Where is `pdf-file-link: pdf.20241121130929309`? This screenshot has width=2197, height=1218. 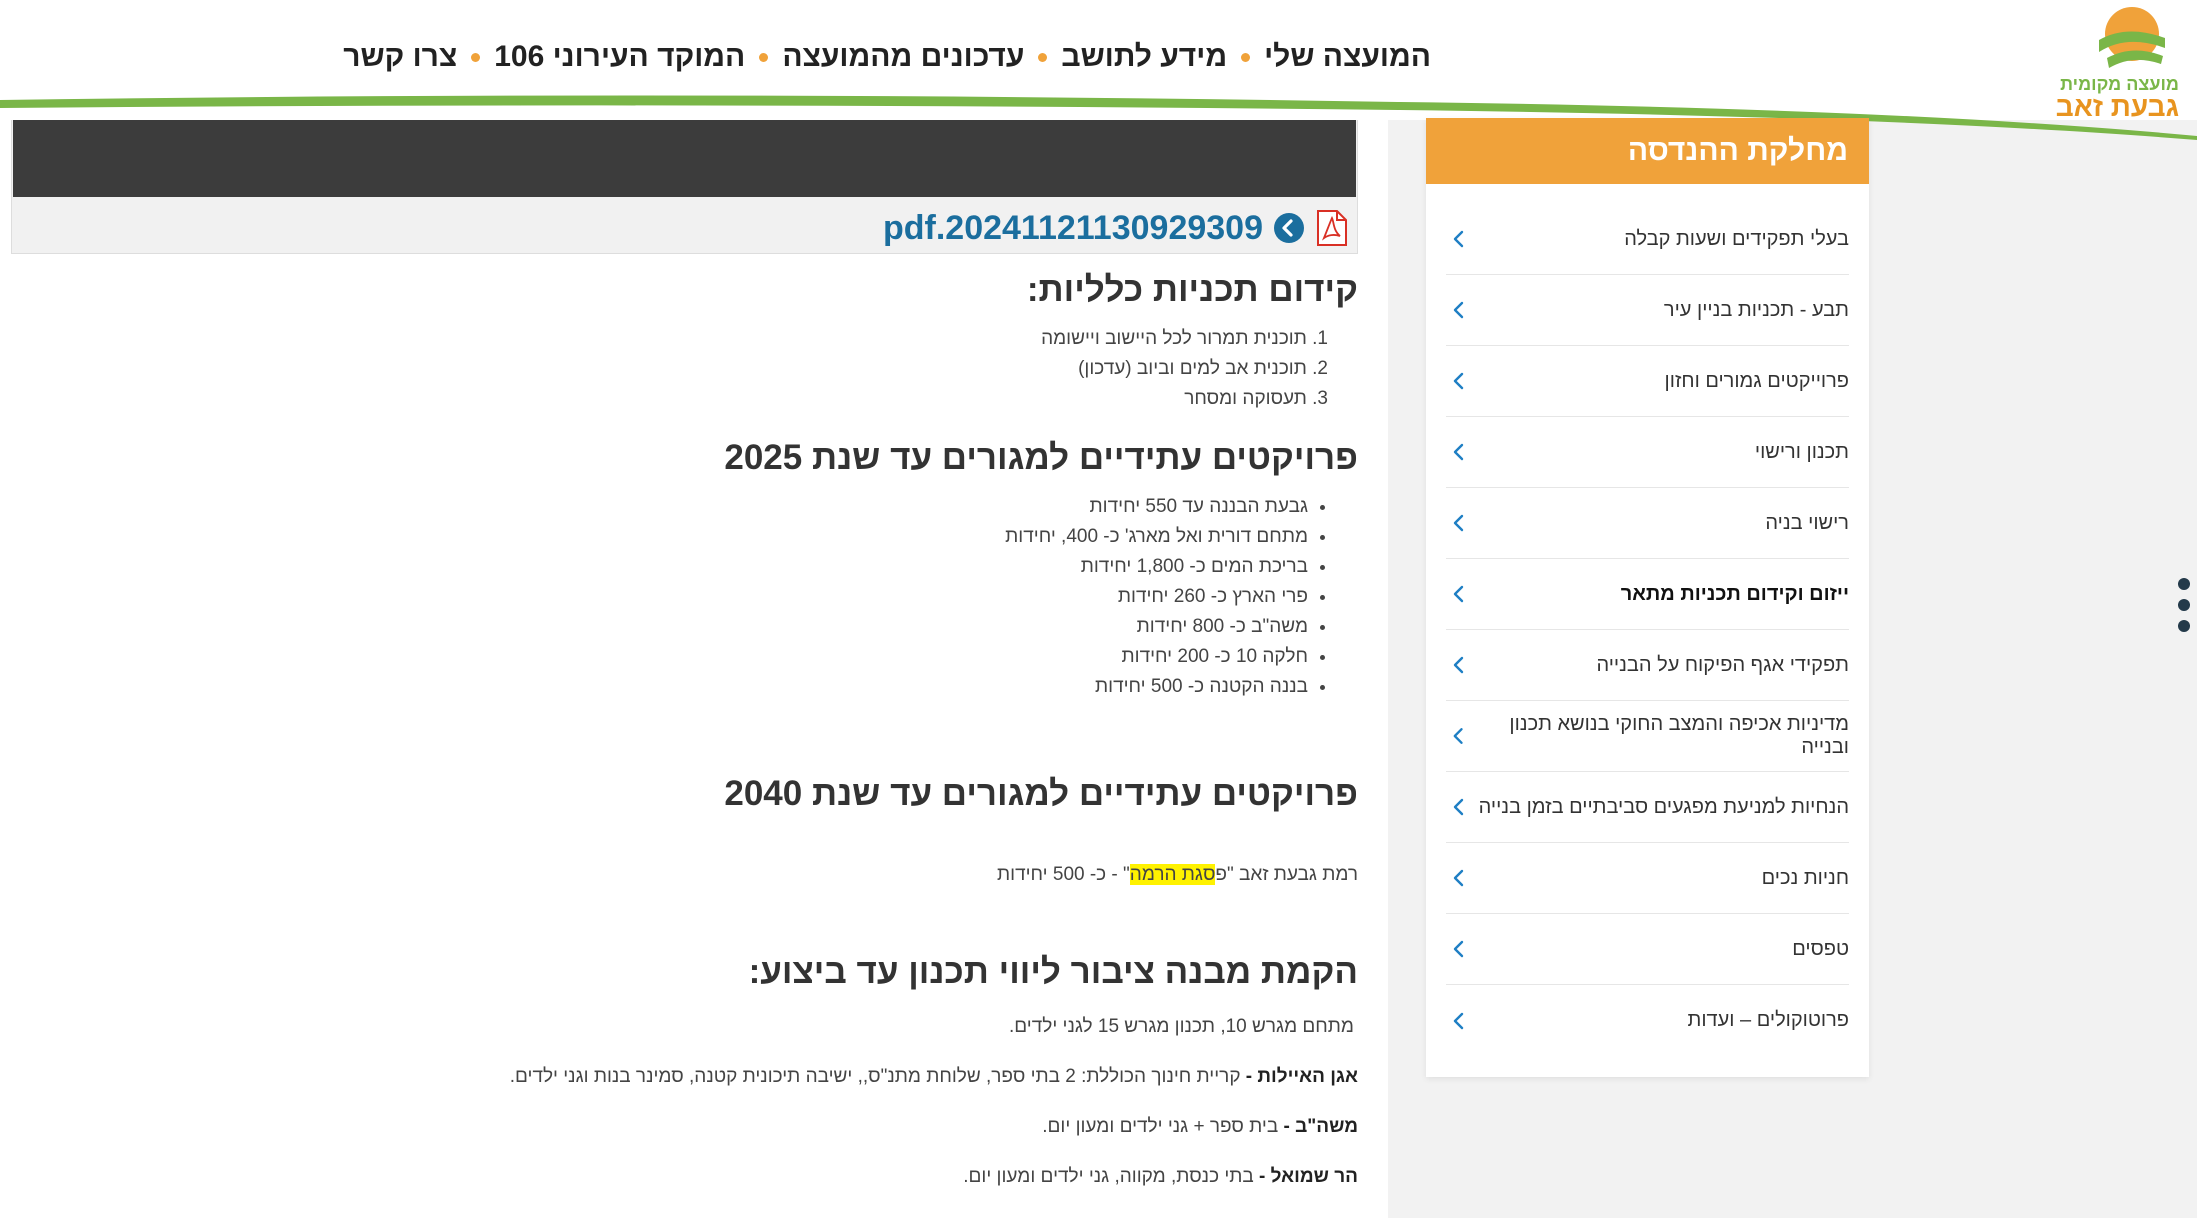 pdf-file-link: pdf.20241121130929309 is located at coordinates (1073, 228).